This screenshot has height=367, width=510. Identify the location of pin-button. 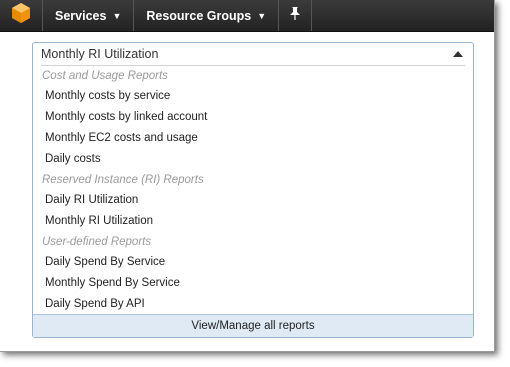
(296, 15).